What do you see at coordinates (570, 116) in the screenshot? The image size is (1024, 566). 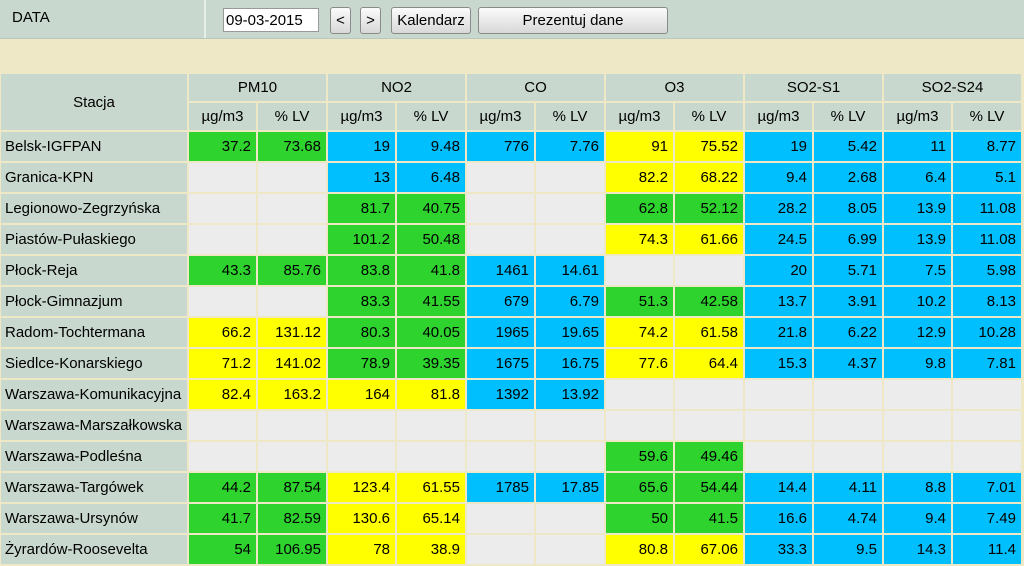 I see `lv-header: % LV` at bounding box center [570, 116].